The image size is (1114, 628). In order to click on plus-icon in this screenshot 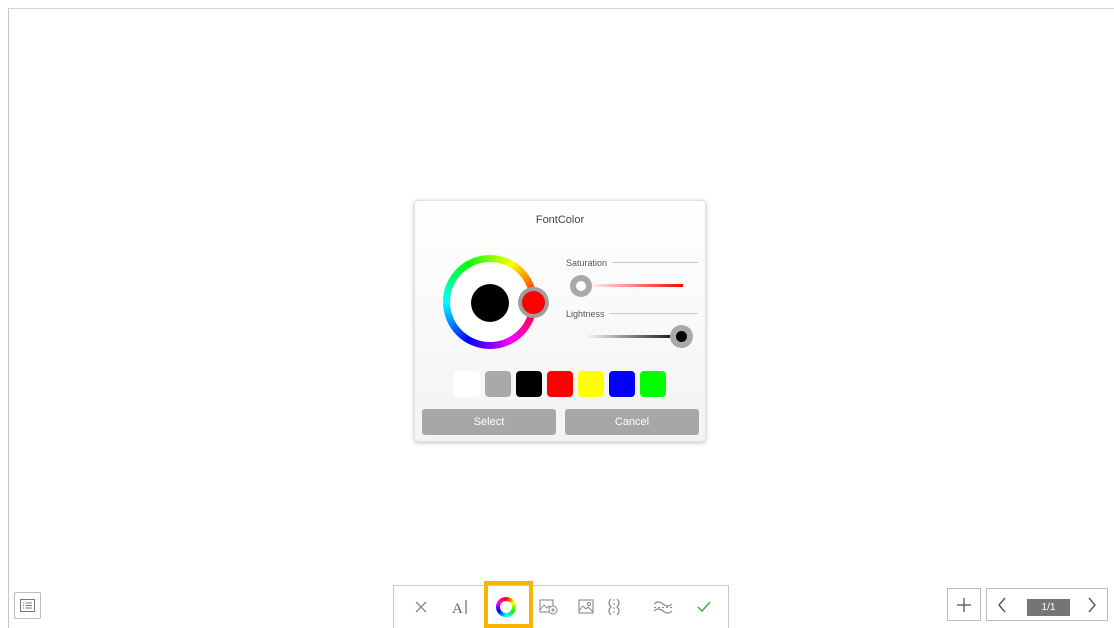, I will do `click(964, 604)`.